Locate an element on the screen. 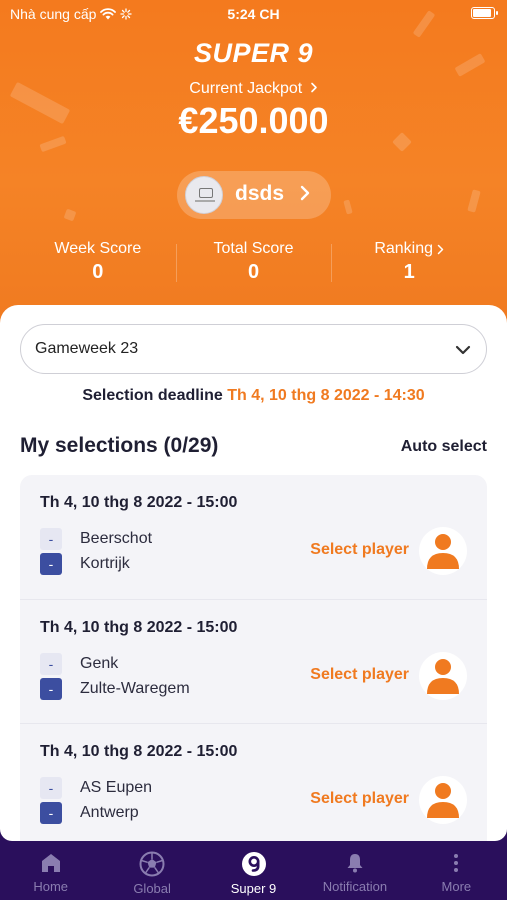 This screenshot has height=900, width=507. home-icon is located at coordinates (50, 863).